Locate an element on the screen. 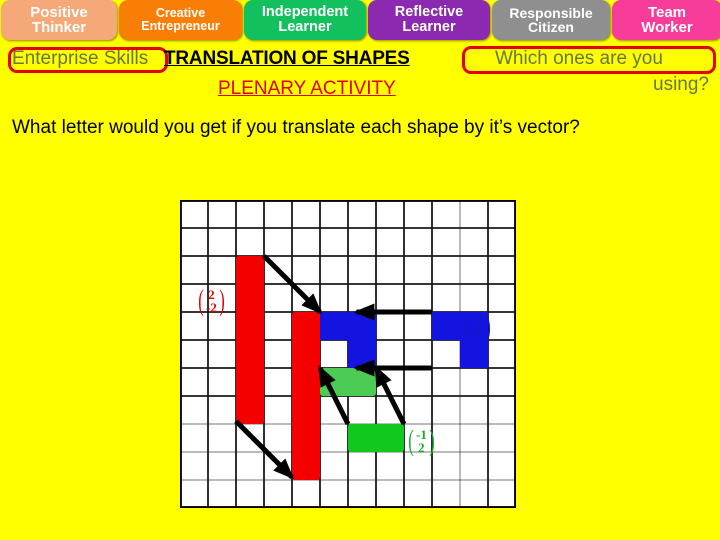 The image size is (720, 540). page-title: TRANSLATION OF SHAPES is located at coordinates (287, 58).